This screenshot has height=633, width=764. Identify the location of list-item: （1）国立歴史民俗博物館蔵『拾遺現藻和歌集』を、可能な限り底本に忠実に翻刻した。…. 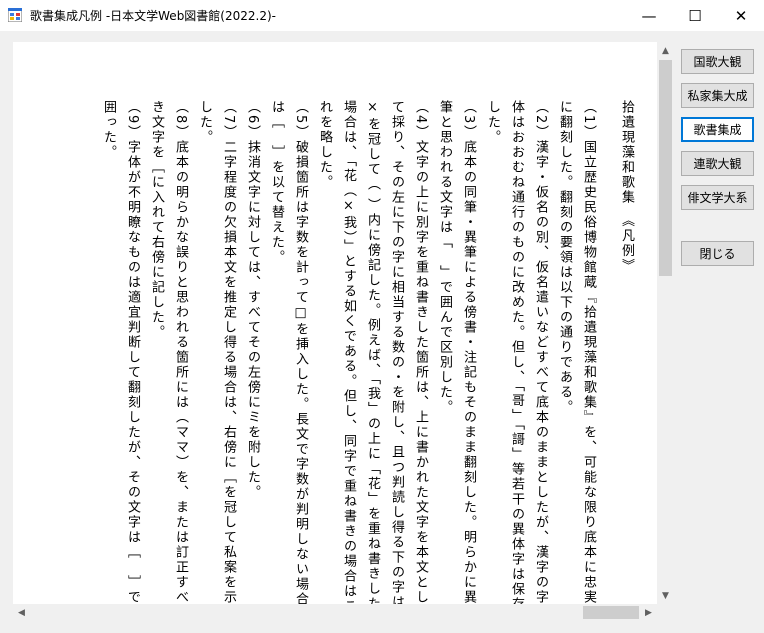
(576, 352).